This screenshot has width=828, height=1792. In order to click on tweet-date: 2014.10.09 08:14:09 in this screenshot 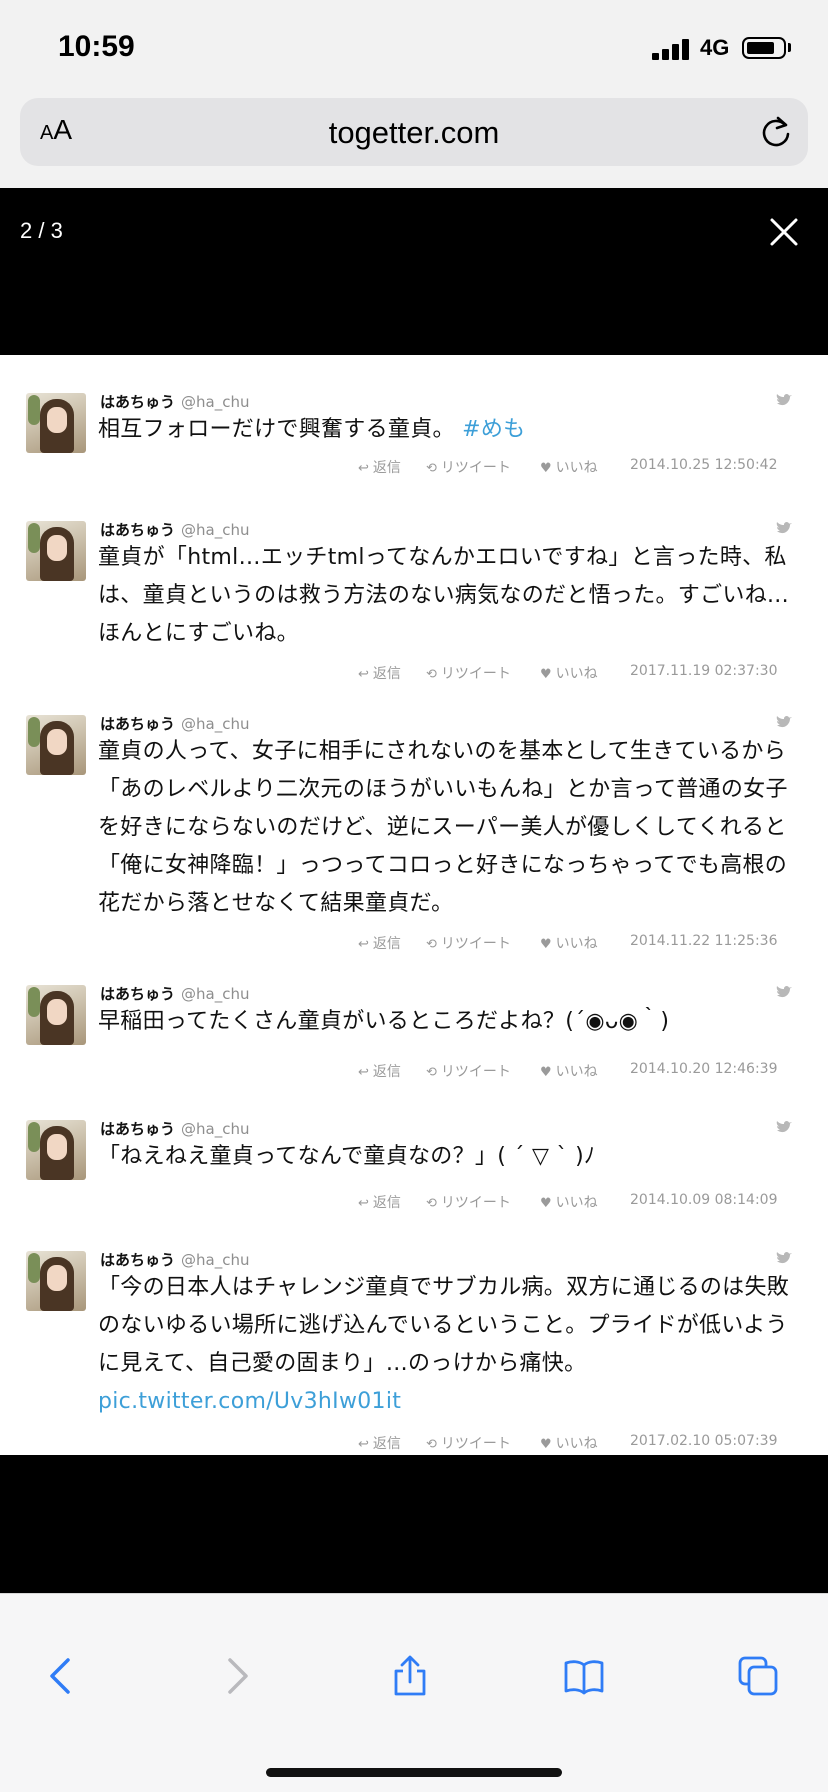, I will do `click(704, 1200)`.